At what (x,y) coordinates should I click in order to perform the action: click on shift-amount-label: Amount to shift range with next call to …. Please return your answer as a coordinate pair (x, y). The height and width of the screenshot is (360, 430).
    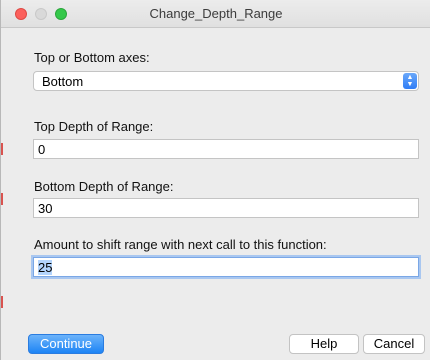
    Looking at the image, I should click on (180, 244).